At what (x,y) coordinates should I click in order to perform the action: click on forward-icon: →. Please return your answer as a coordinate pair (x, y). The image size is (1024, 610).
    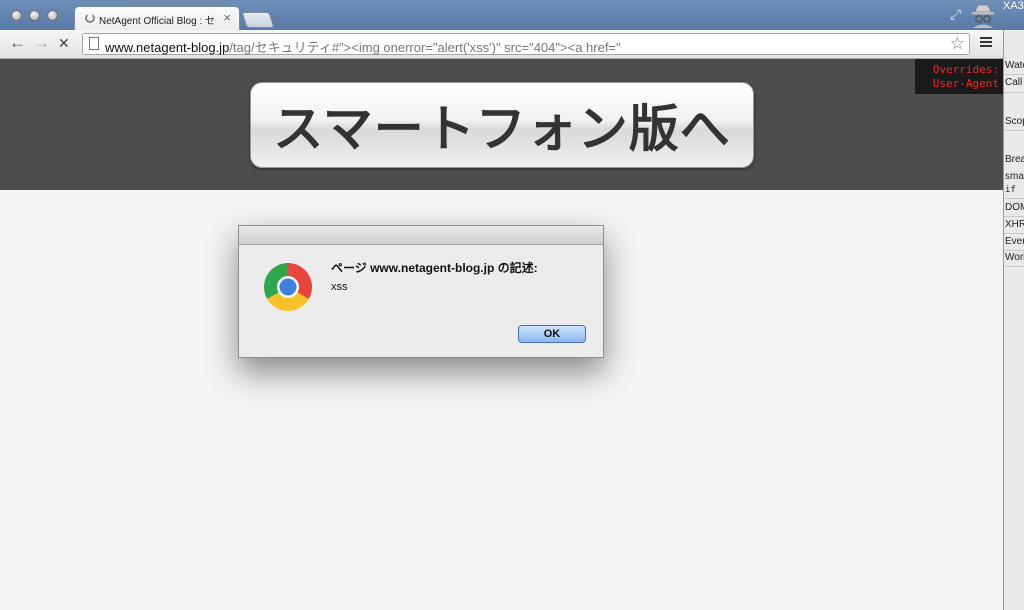
    Looking at the image, I should click on (41, 43).